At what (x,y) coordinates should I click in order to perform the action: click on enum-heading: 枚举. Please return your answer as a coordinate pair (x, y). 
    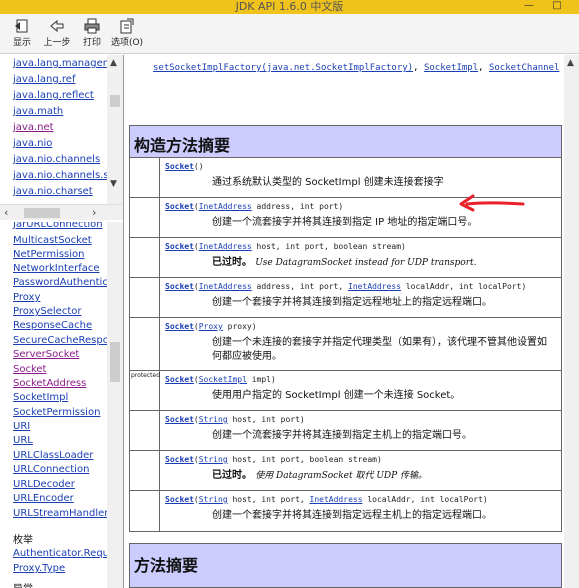
    Looking at the image, I should click on (23, 540).